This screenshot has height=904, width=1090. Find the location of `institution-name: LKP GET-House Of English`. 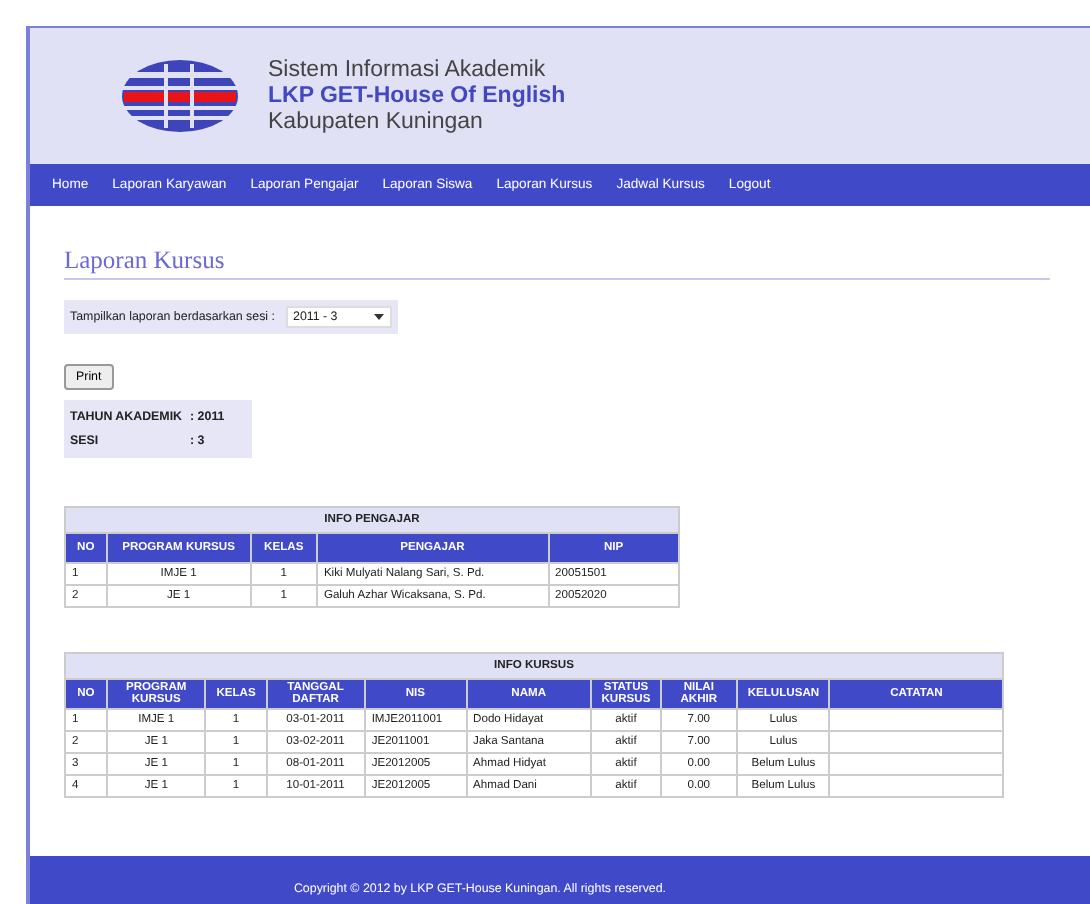

institution-name: LKP GET-House Of English is located at coordinates (417, 96).